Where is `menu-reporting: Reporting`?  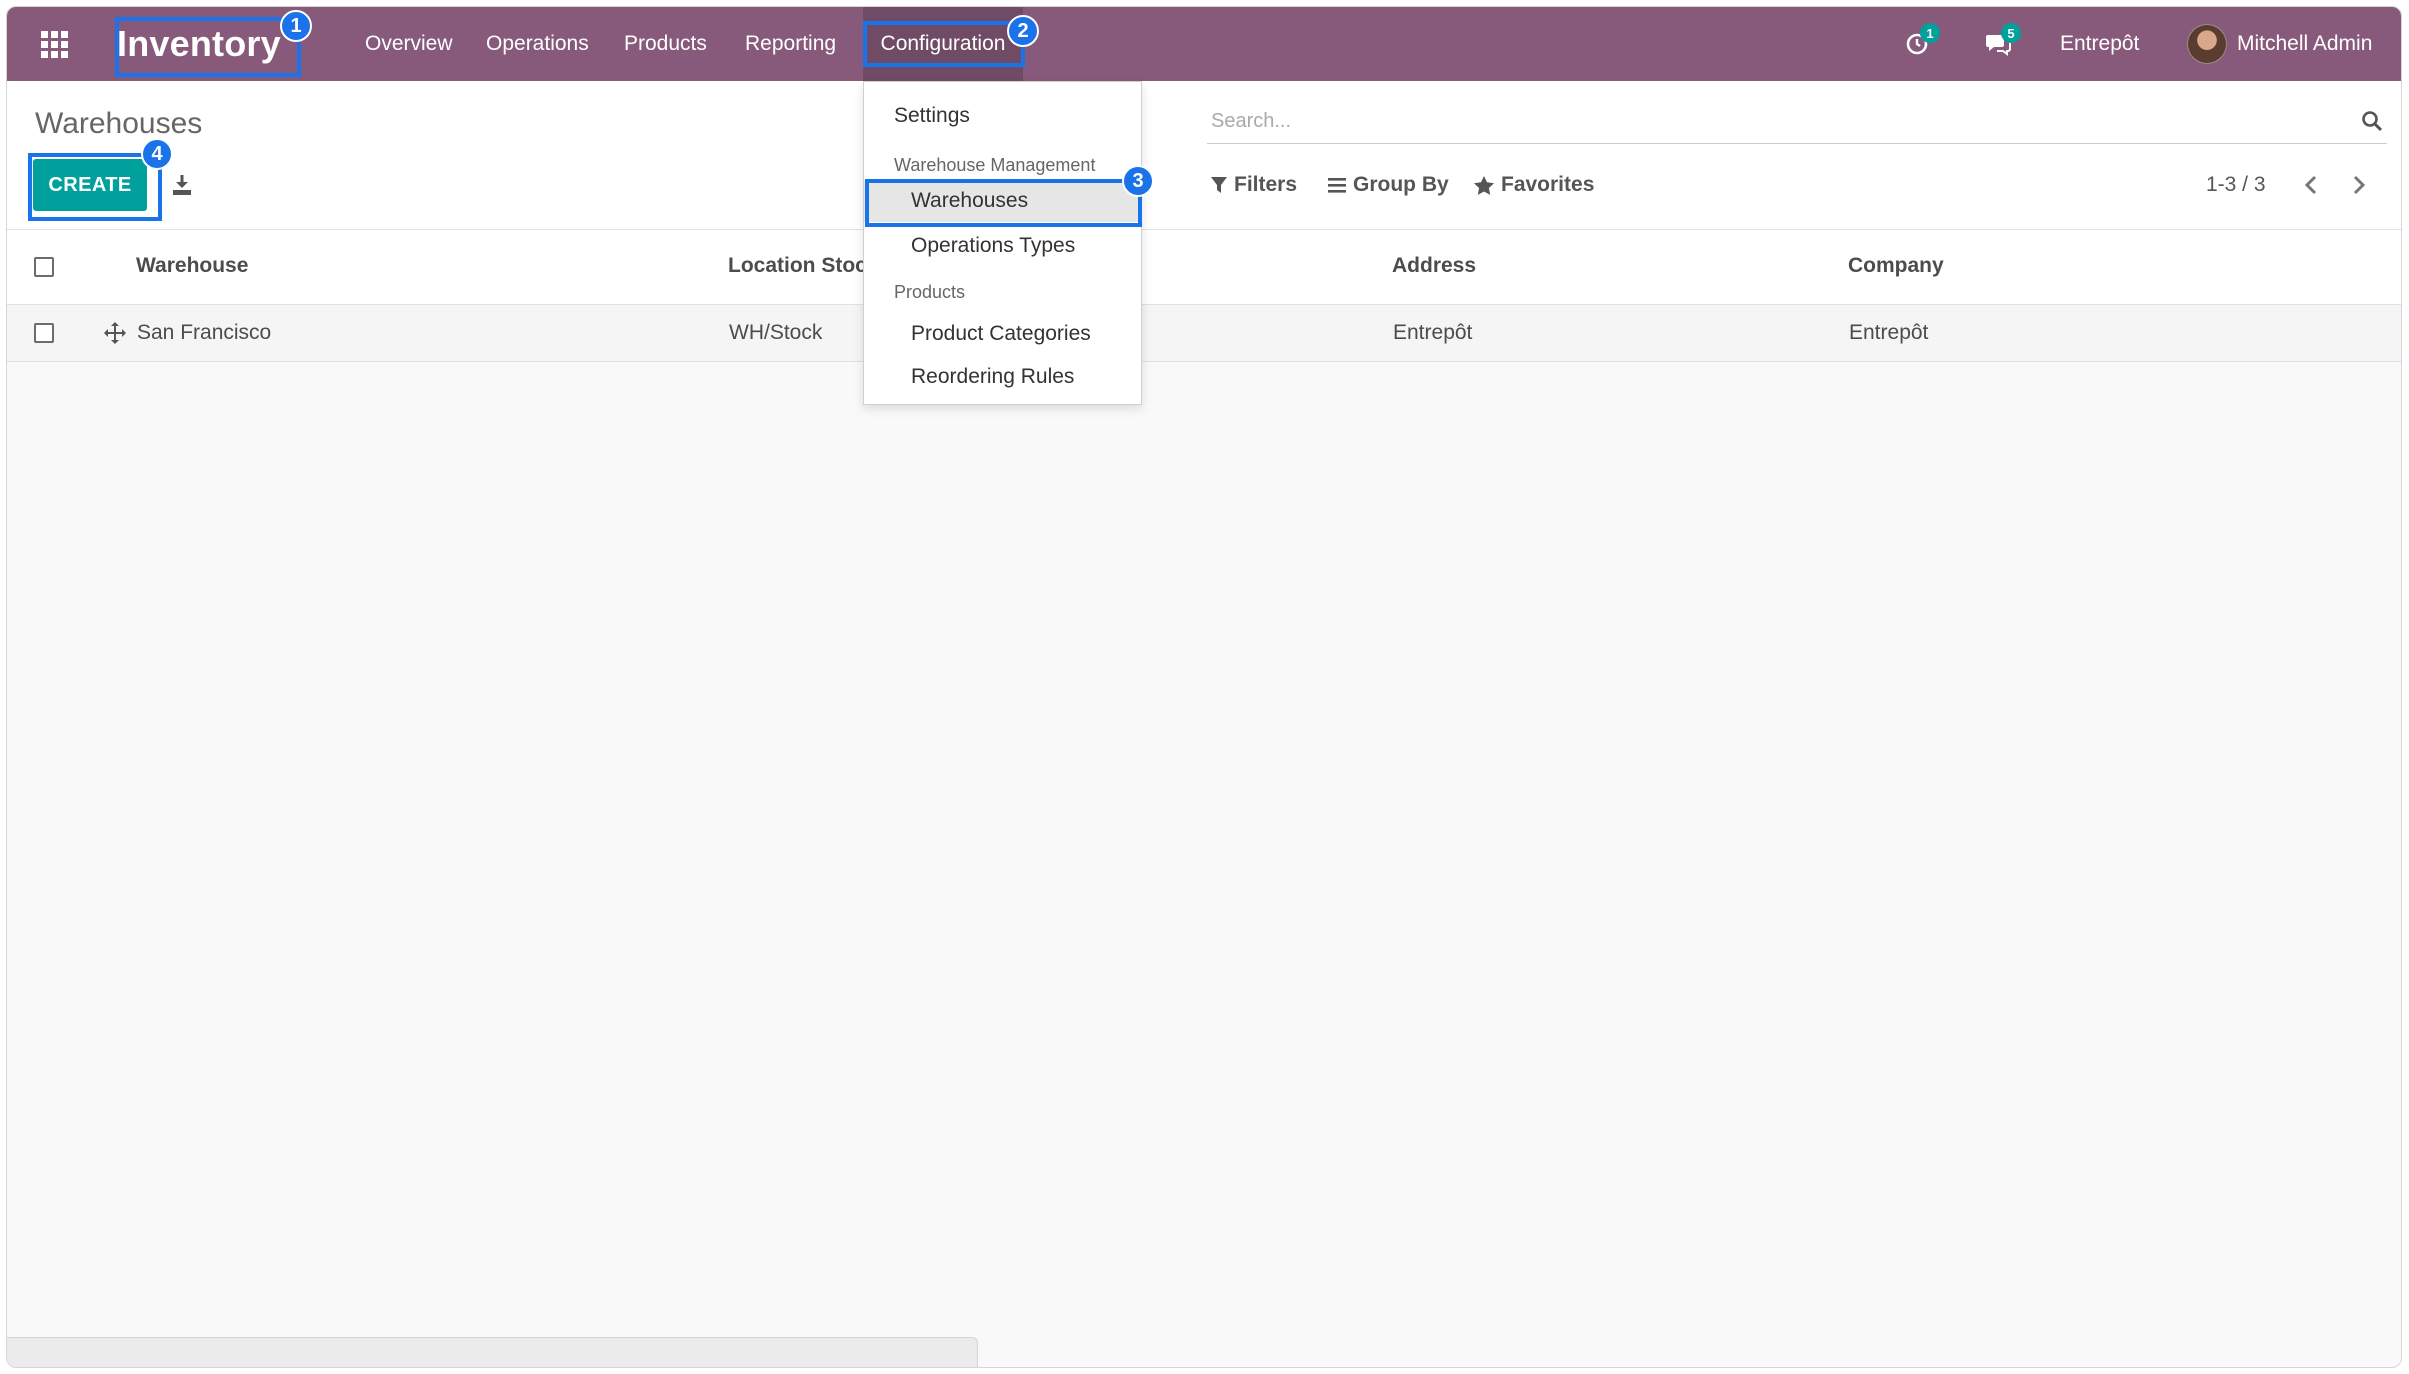
menu-reporting: Reporting is located at coordinates (790, 44).